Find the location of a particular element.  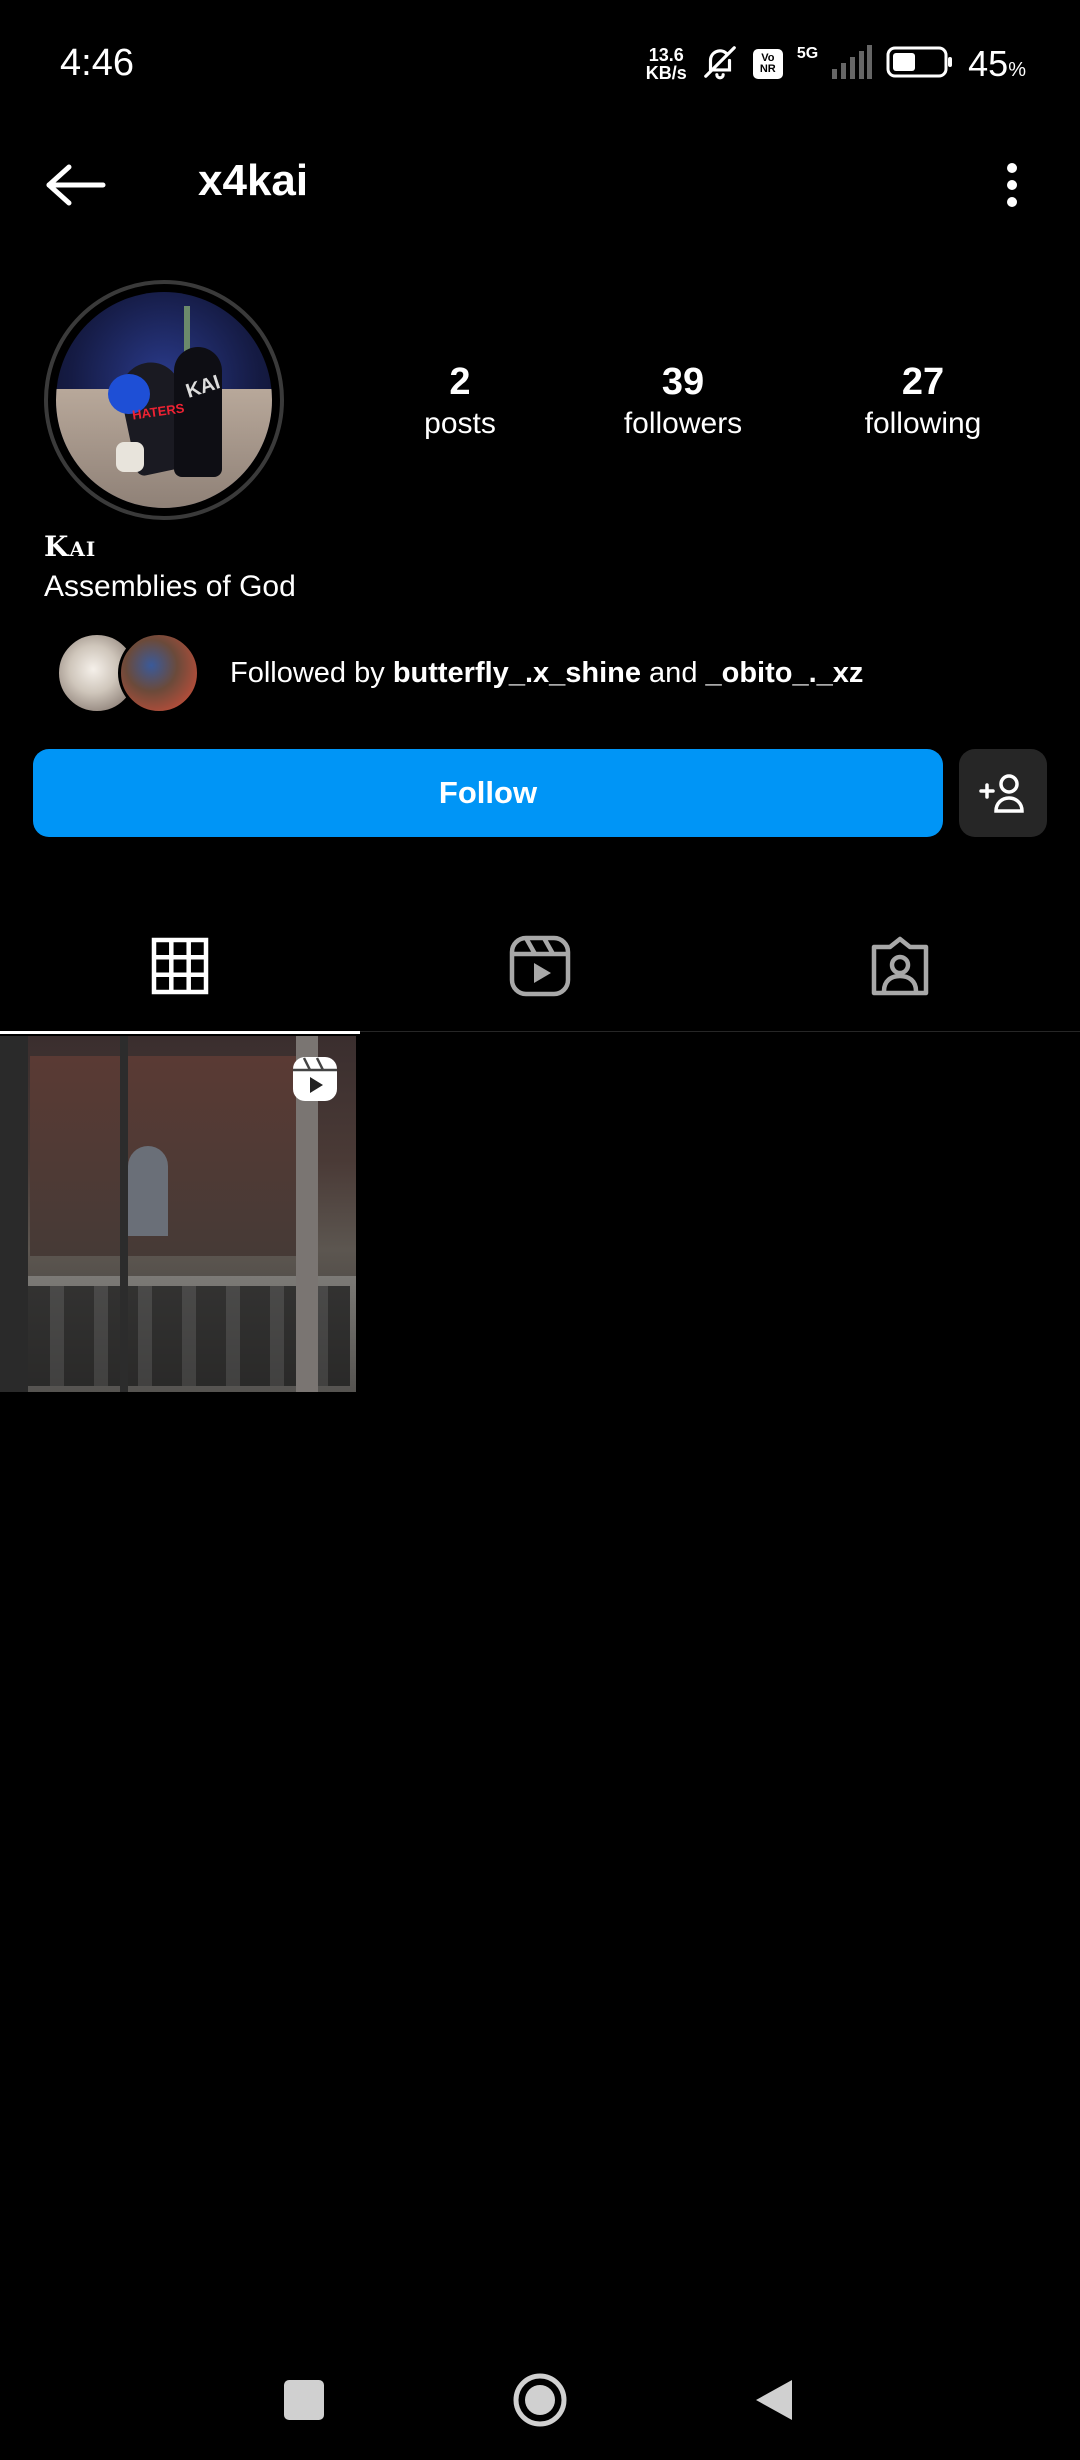

battery-percent-value: 45 is located at coordinates (988, 63).